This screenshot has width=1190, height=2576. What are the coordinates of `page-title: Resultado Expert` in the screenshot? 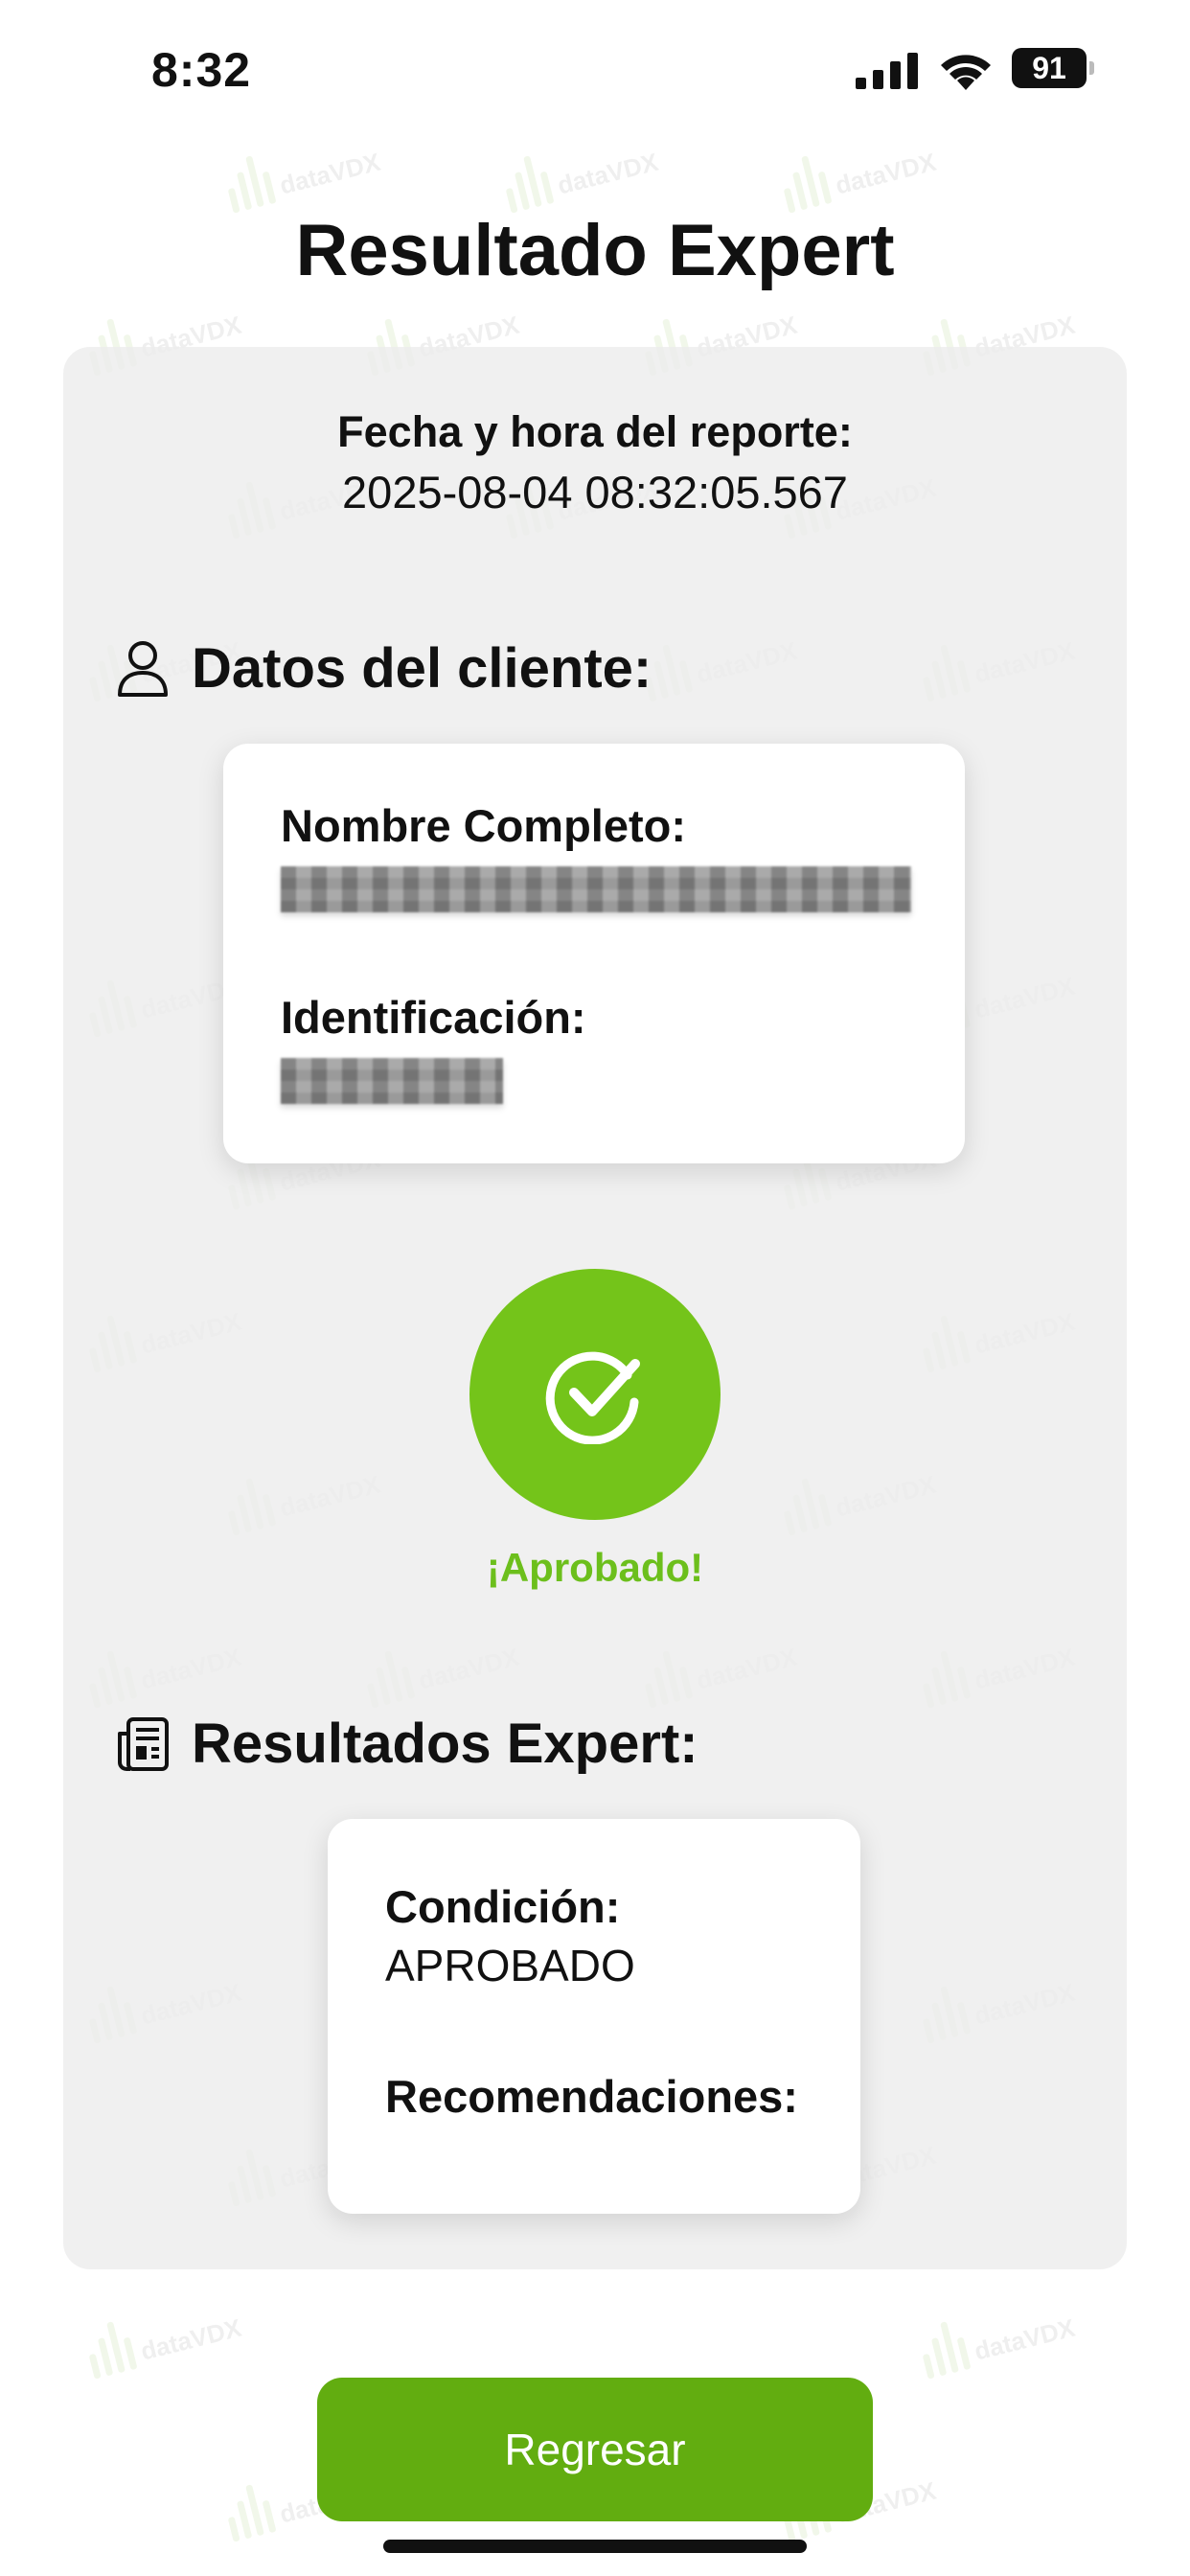 It's located at (595, 250).